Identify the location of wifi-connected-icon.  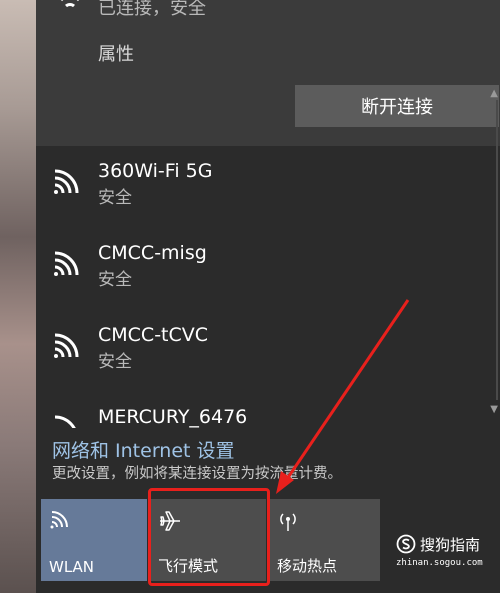
(70, 4).